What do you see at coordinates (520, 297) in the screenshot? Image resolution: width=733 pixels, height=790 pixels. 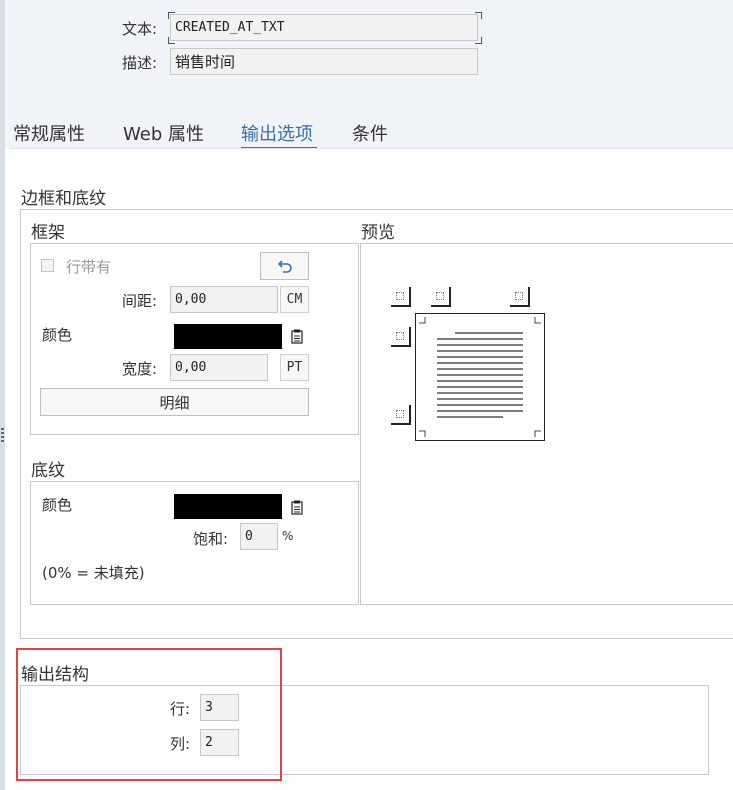 I see `border-top-right-icon` at bounding box center [520, 297].